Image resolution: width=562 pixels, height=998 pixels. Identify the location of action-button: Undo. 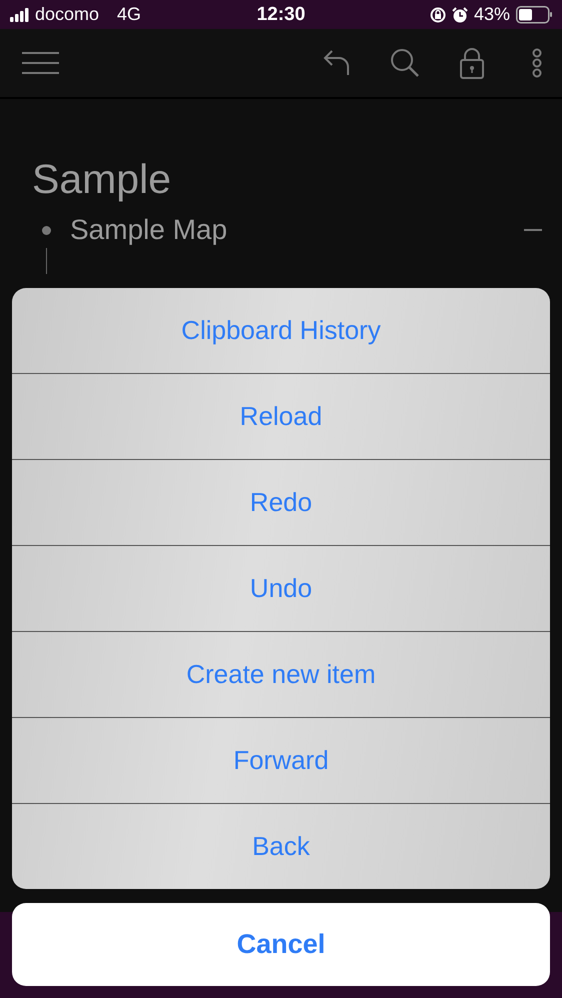
(281, 588).